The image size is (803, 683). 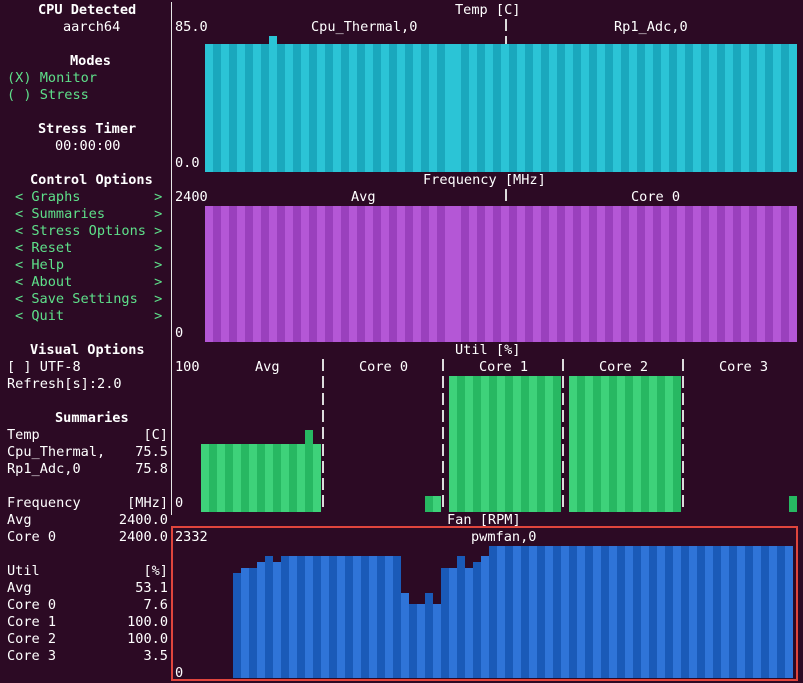 I want to click on temp-graph-title: Temp [C], so click(x=488, y=10).